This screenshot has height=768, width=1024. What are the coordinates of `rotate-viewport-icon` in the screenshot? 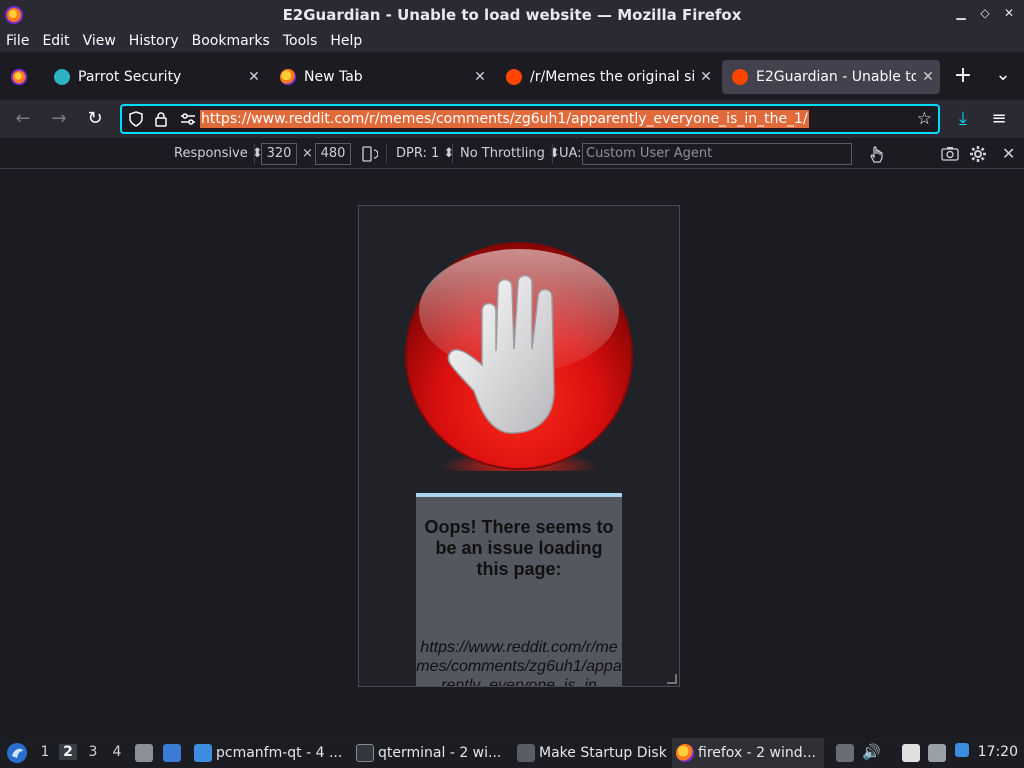 It's located at (369, 154).